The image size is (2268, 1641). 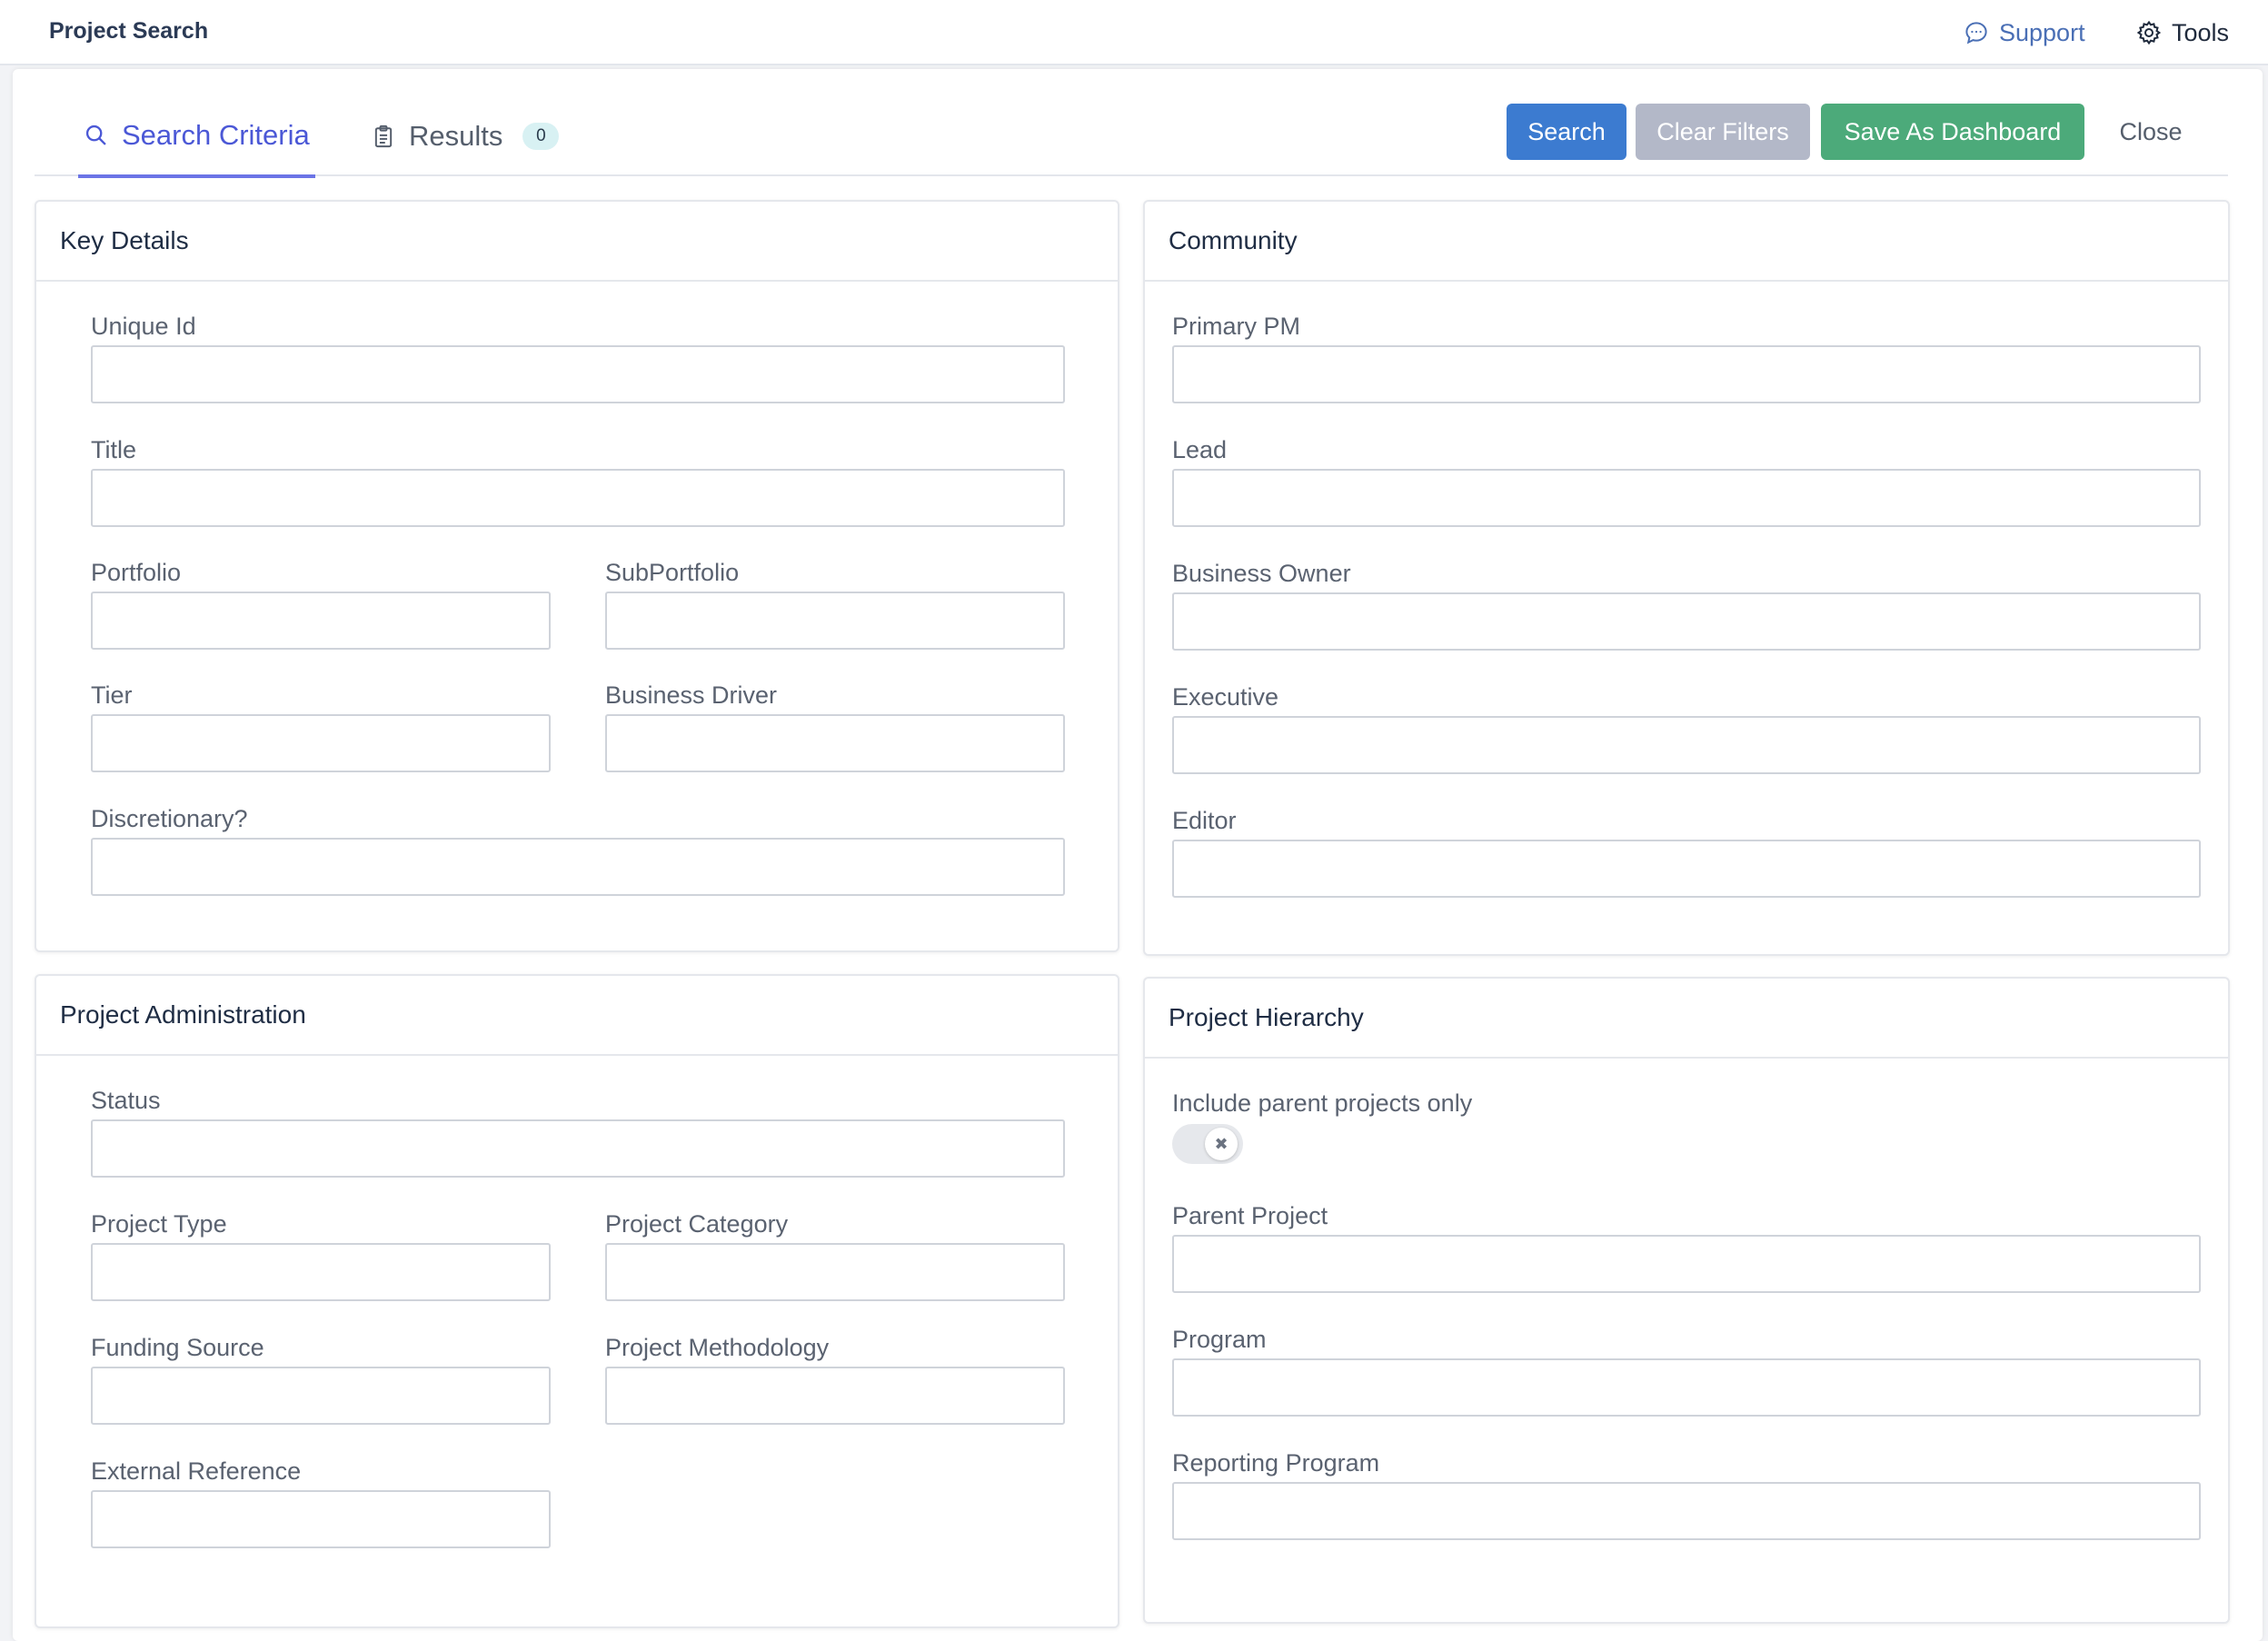 What do you see at coordinates (143, 327) in the screenshot?
I see `unique-id-label: Unique Id` at bounding box center [143, 327].